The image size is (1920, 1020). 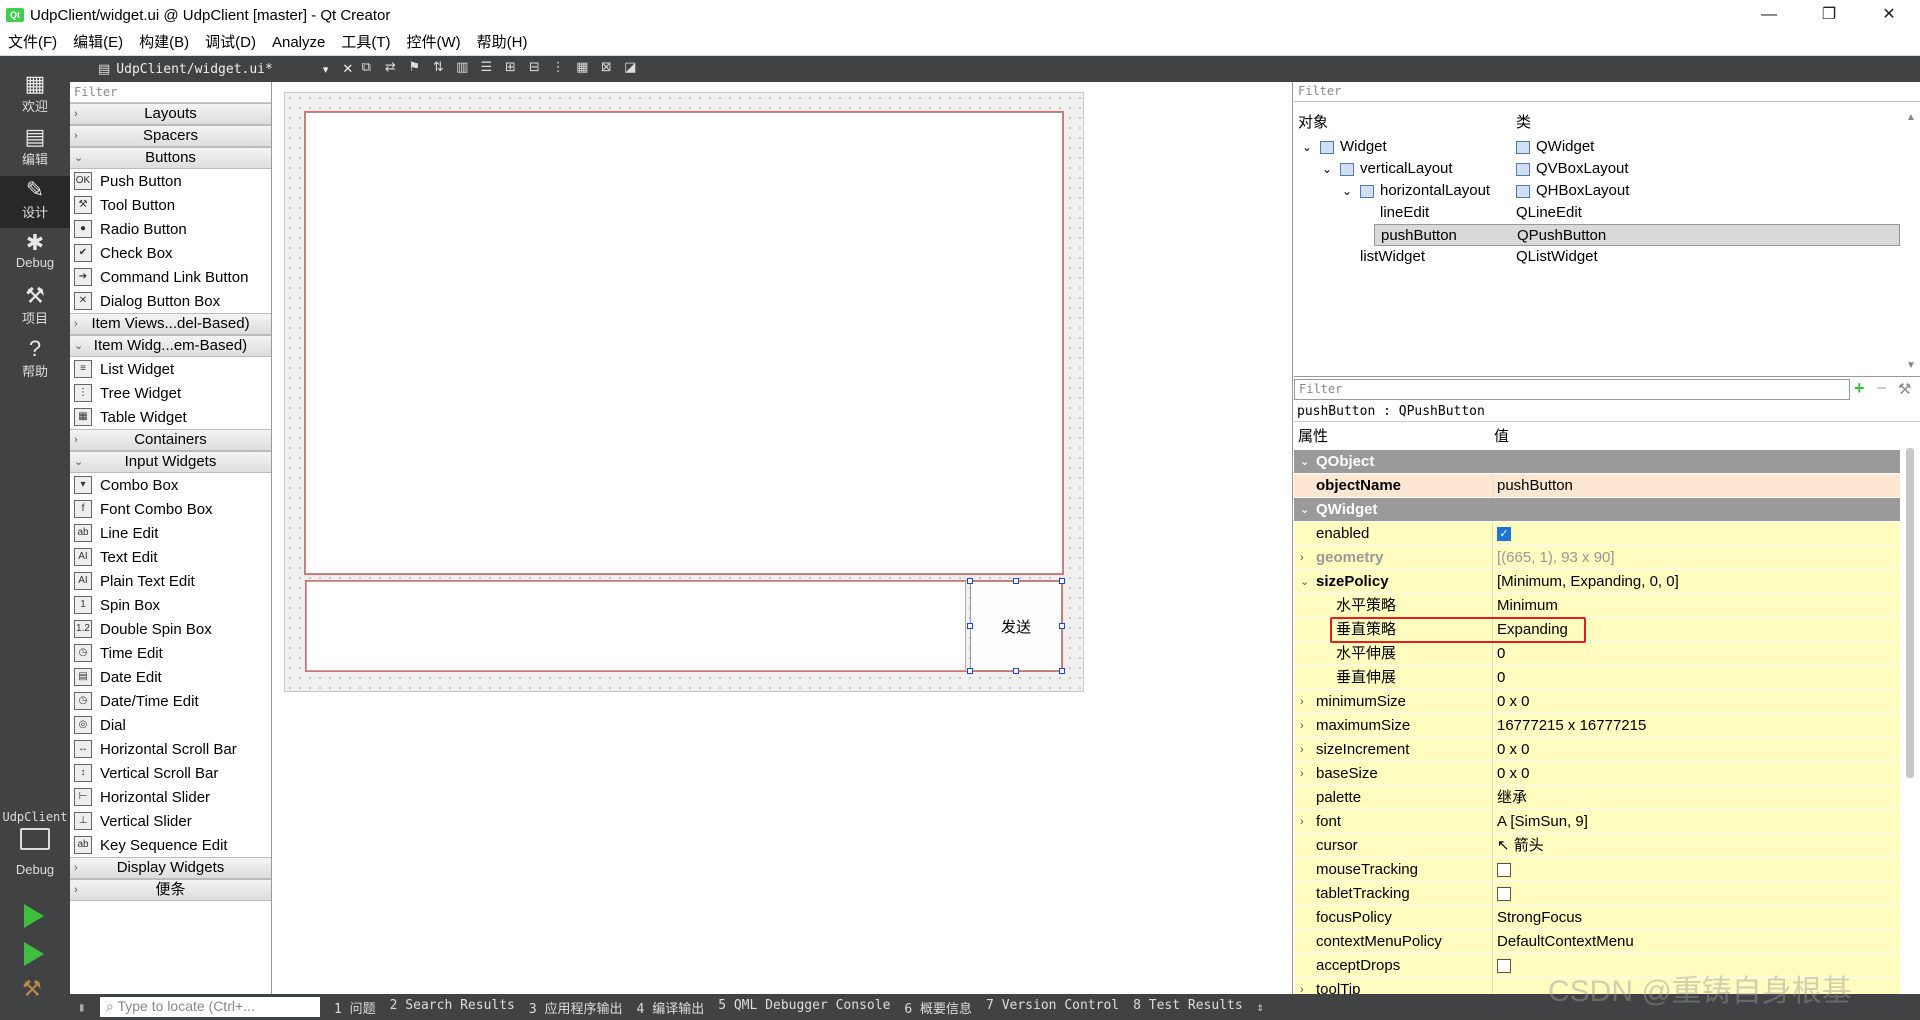 What do you see at coordinates (1188, 1007) in the screenshot?
I see `output-pane-tab: 8 Test Results` at bounding box center [1188, 1007].